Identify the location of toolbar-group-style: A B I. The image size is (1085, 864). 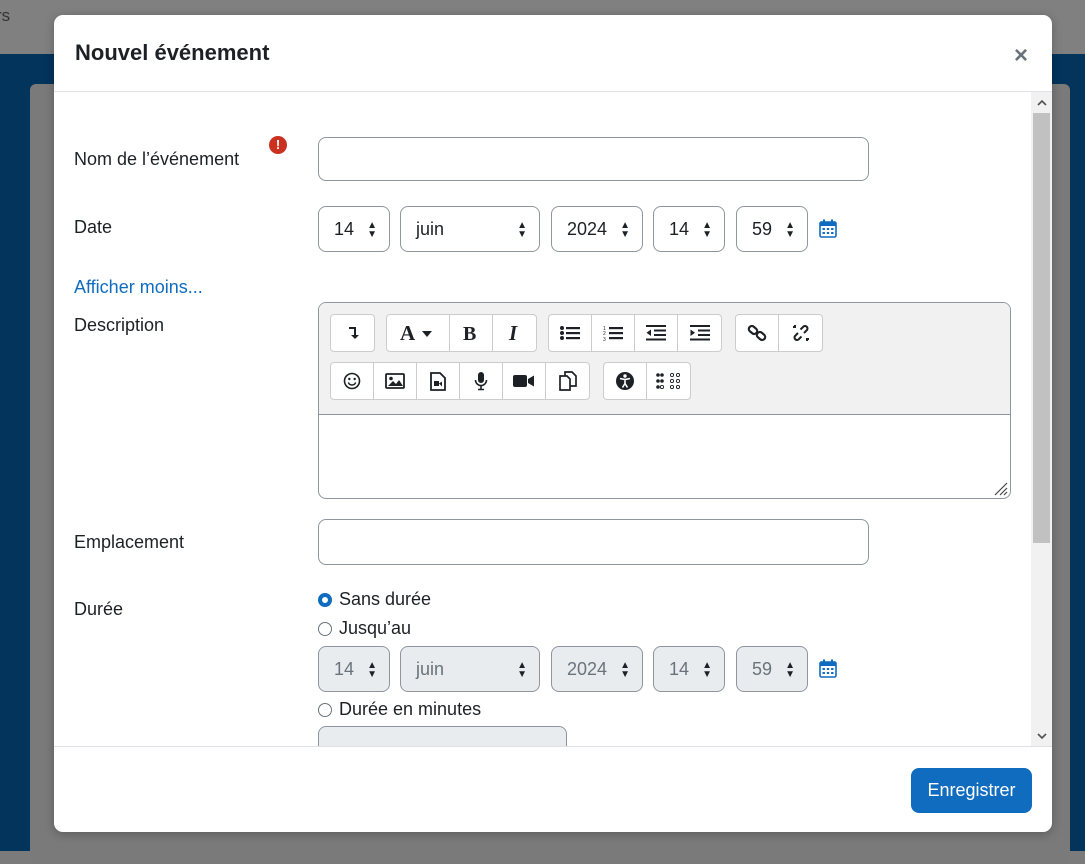
(461, 333).